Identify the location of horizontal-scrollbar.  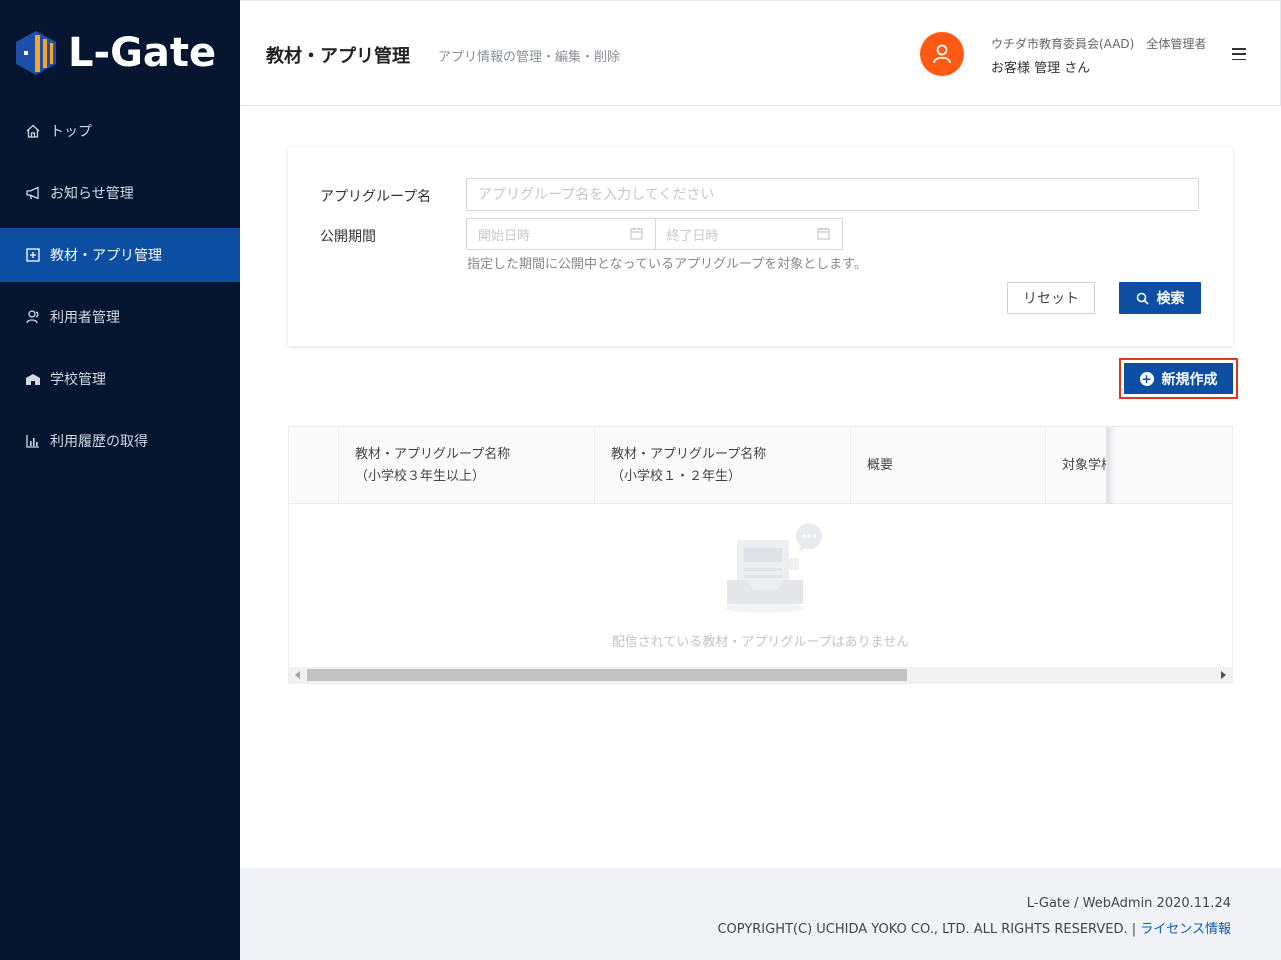
(760, 675).